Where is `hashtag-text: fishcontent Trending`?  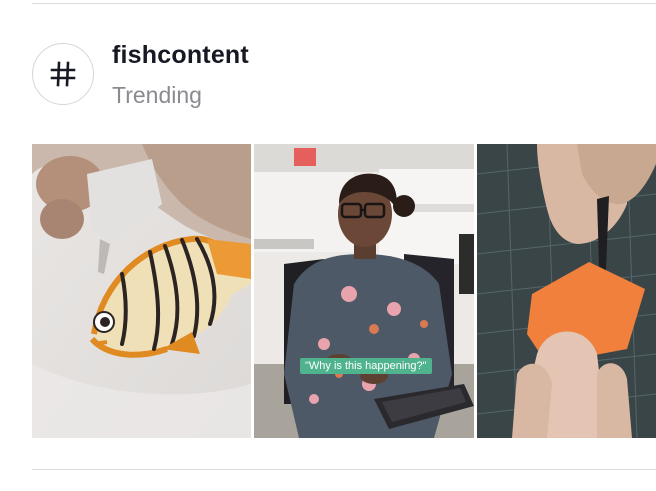 hashtag-text: fishcontent Trending is located at coordinates (180, 74).